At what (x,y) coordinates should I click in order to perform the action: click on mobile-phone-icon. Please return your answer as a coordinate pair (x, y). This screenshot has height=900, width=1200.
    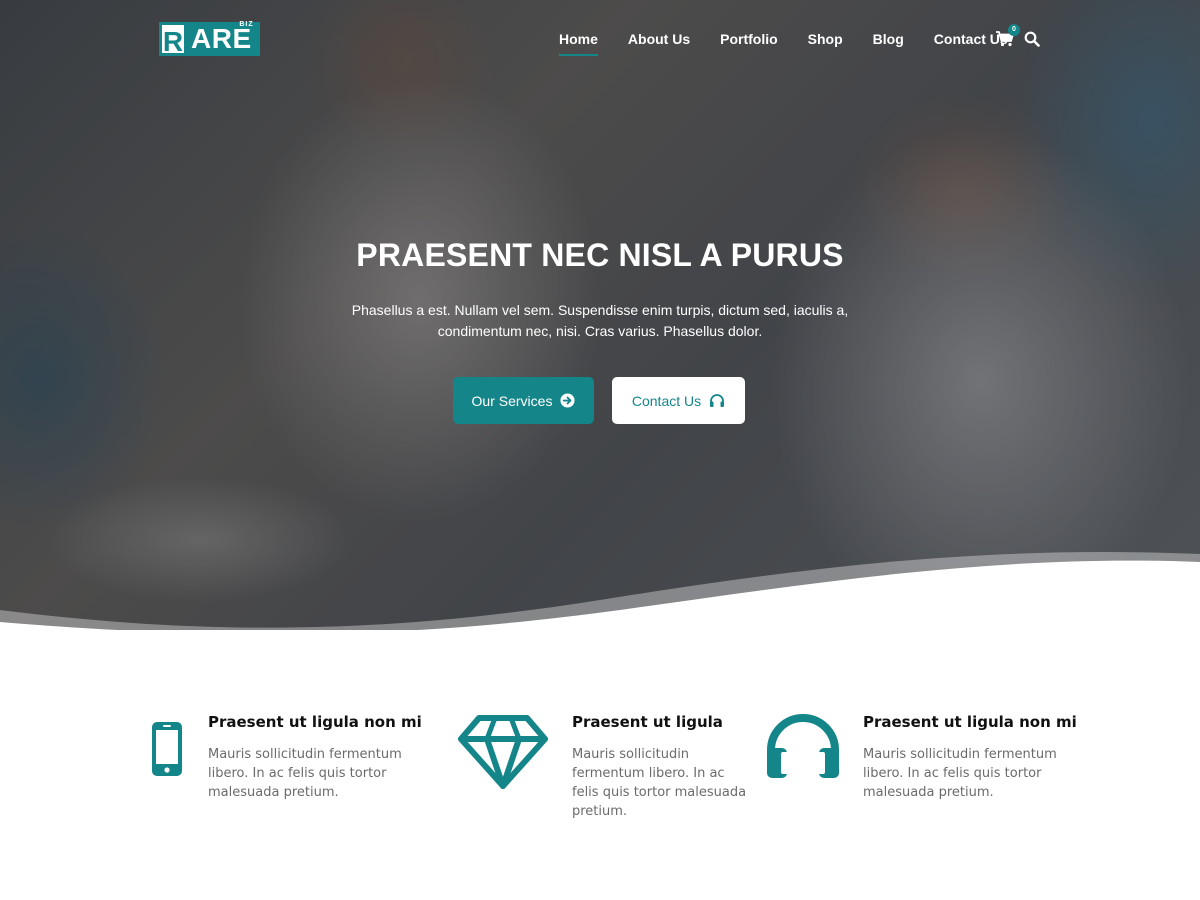
    Looking at the image, I should click on (167, 751).